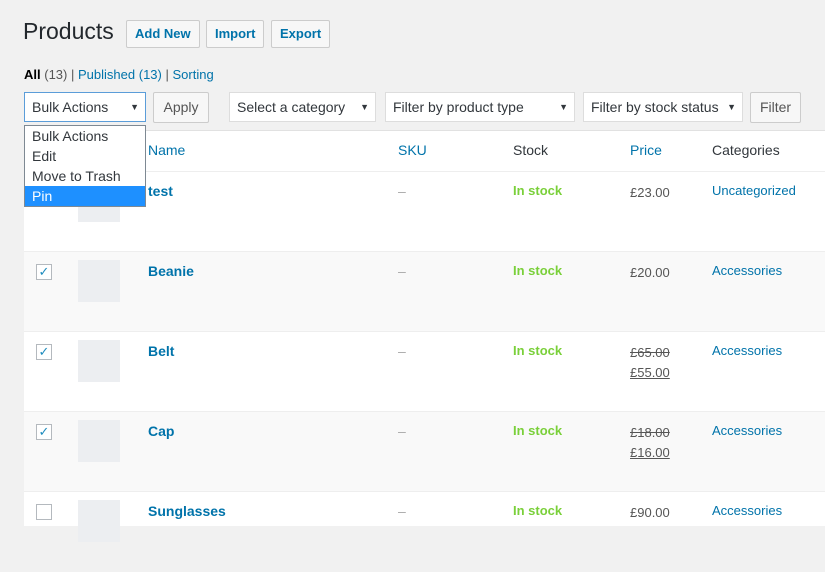  Describe the element at coordinates (412, 150) in the screenshot. I see `col-sku: SKU` at that location.